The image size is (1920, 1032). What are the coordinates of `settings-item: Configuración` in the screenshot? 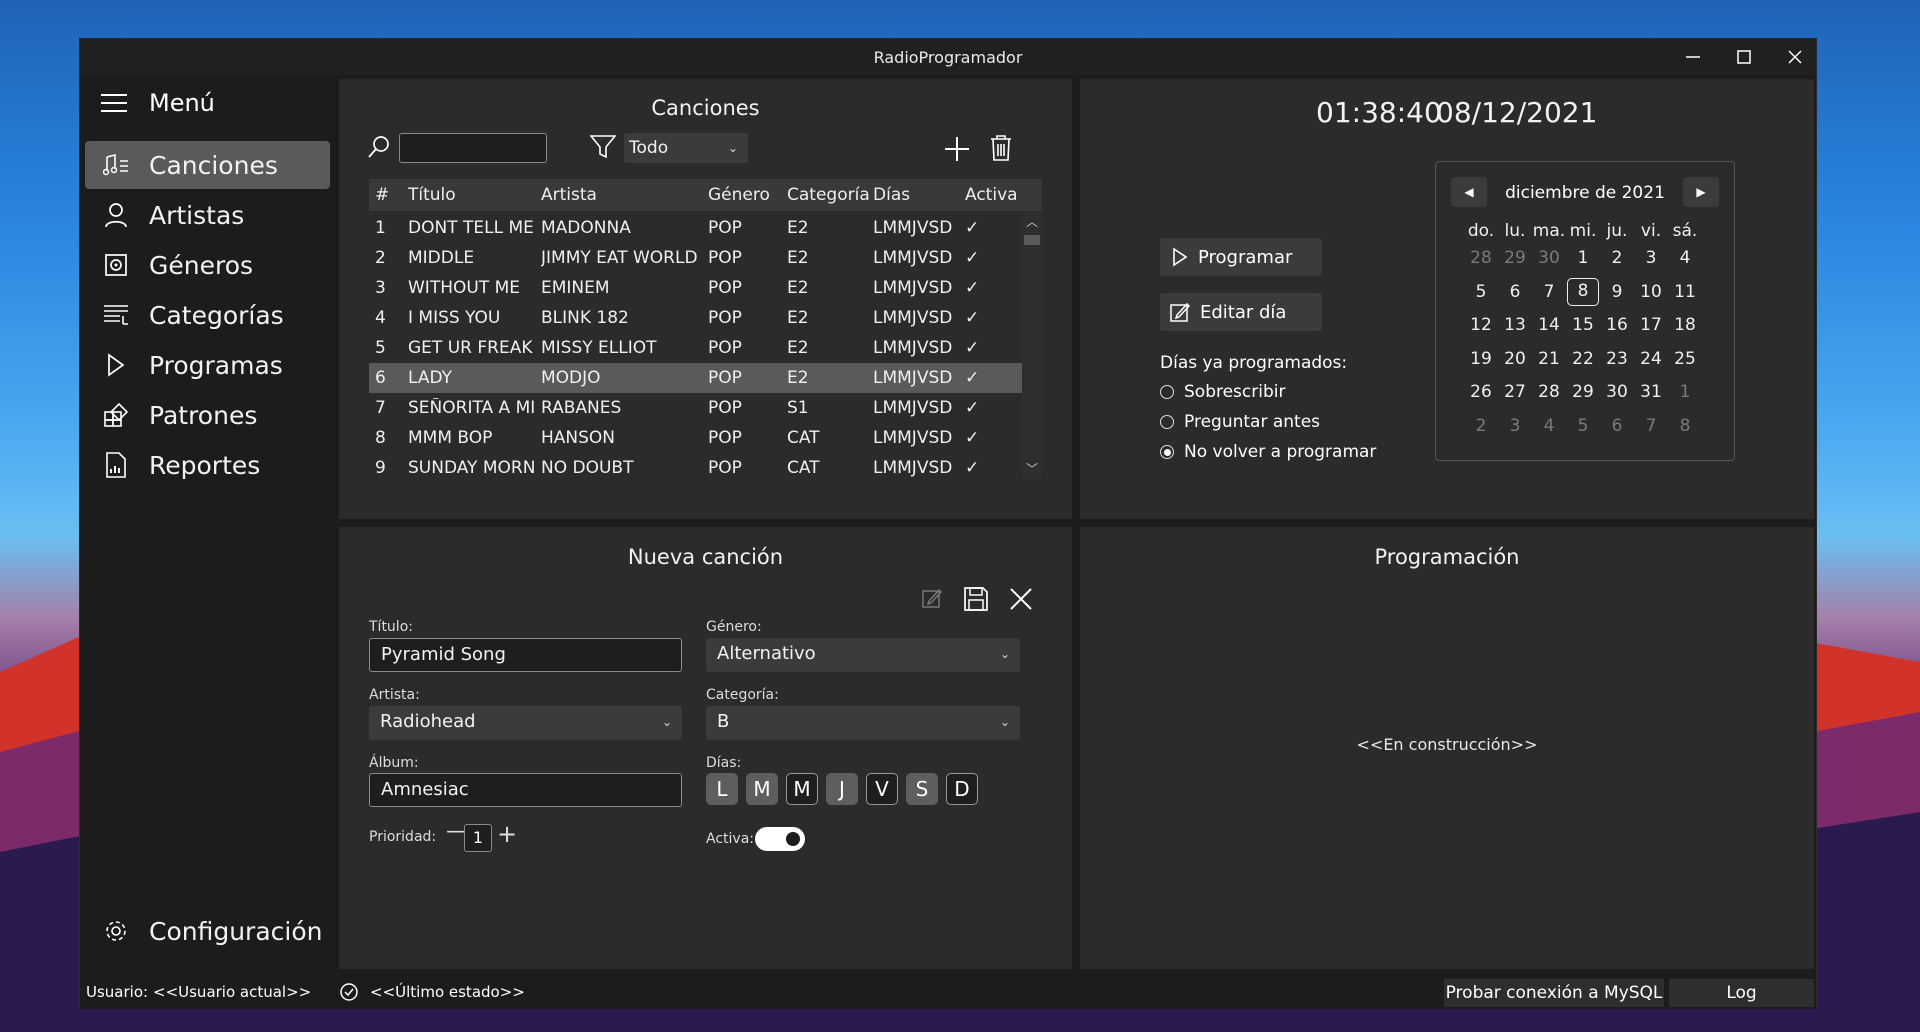 It's located at (207, 931).